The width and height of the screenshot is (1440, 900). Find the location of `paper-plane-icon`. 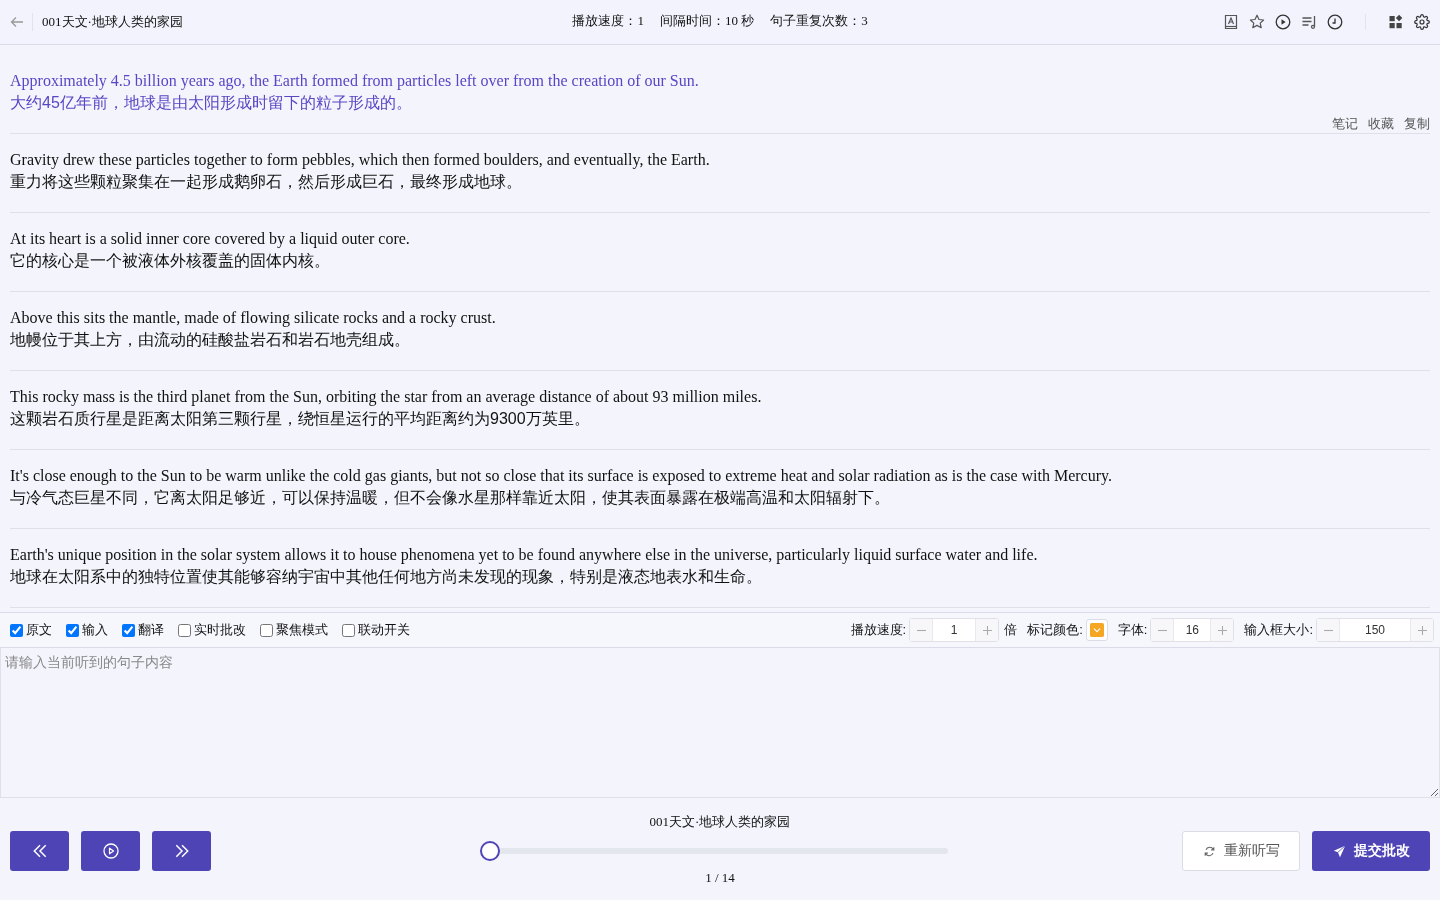

paper-plane-icon is located at coordinates (1339, 851).